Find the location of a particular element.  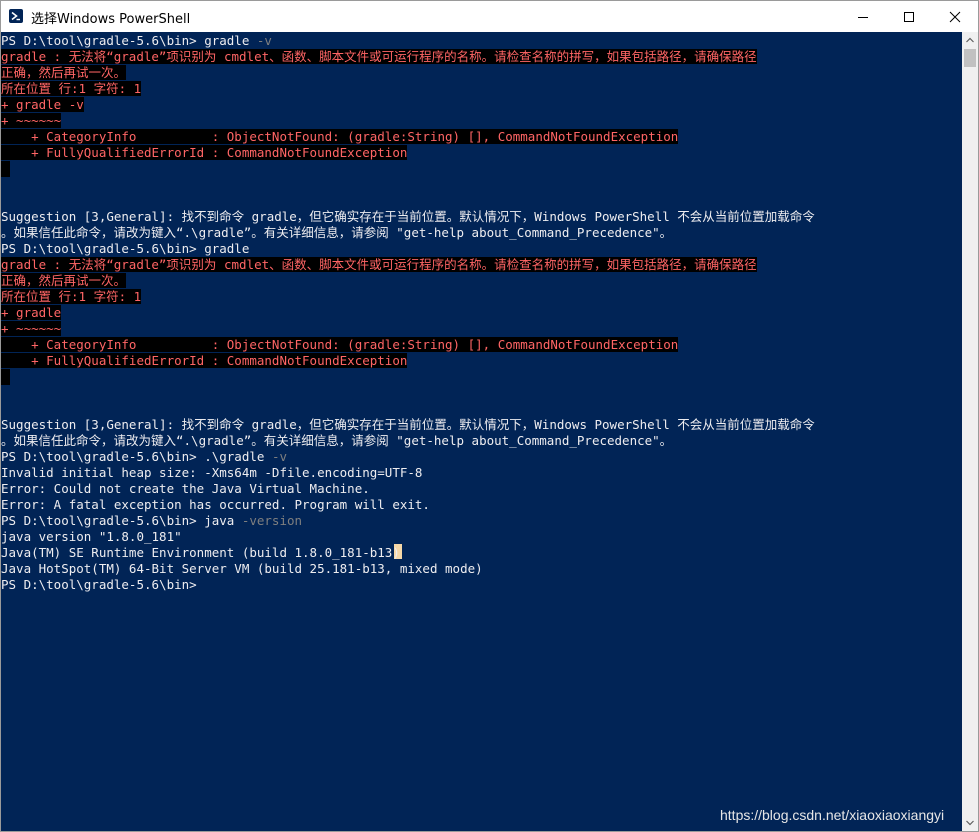

chevron-up-icon is located at coordinates (970, 40).